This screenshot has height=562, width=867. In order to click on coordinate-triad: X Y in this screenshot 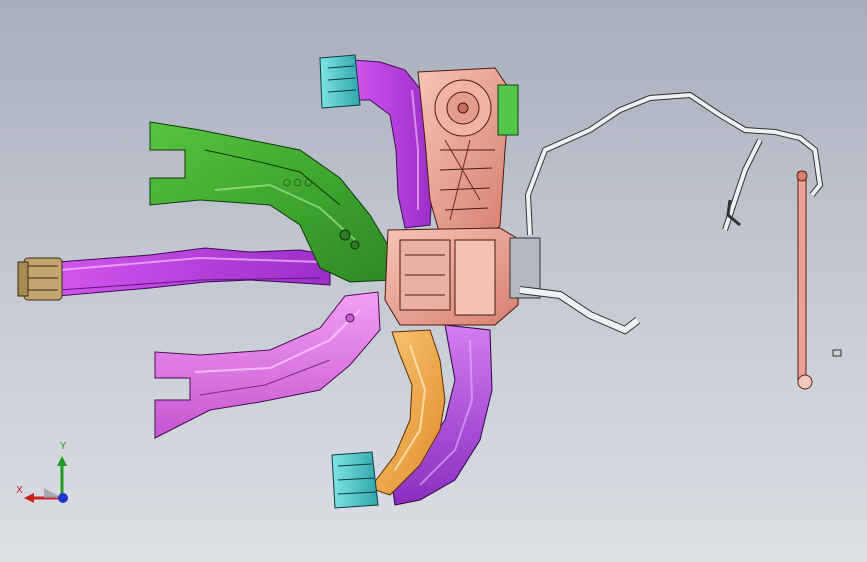, I will do `click(45, 475)`.